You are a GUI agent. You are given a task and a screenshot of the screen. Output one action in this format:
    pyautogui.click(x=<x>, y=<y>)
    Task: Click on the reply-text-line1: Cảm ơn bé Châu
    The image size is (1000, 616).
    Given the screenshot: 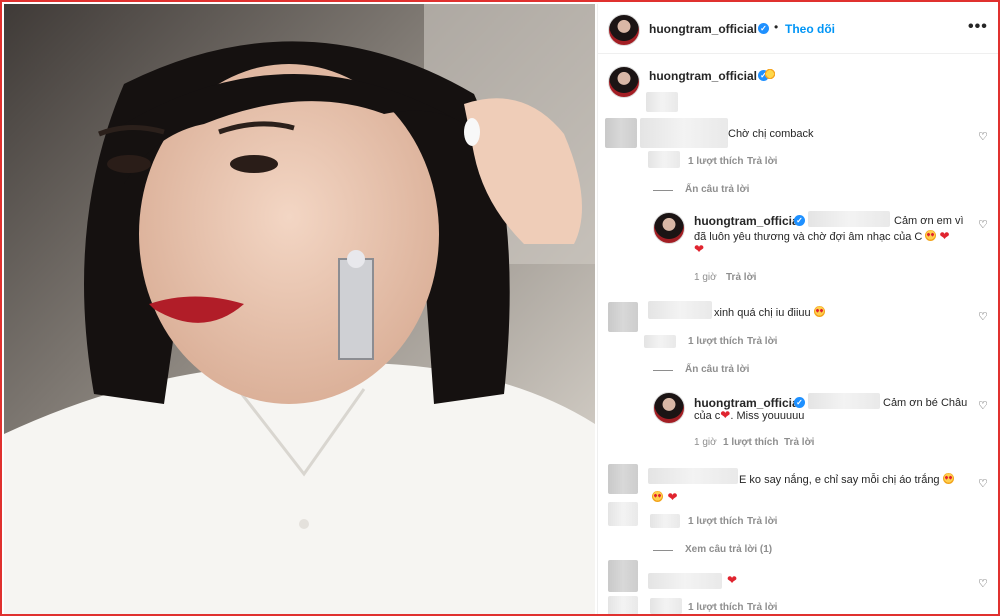 What is the action you would take?
    pyautogui.click(x=925, y=403)
    